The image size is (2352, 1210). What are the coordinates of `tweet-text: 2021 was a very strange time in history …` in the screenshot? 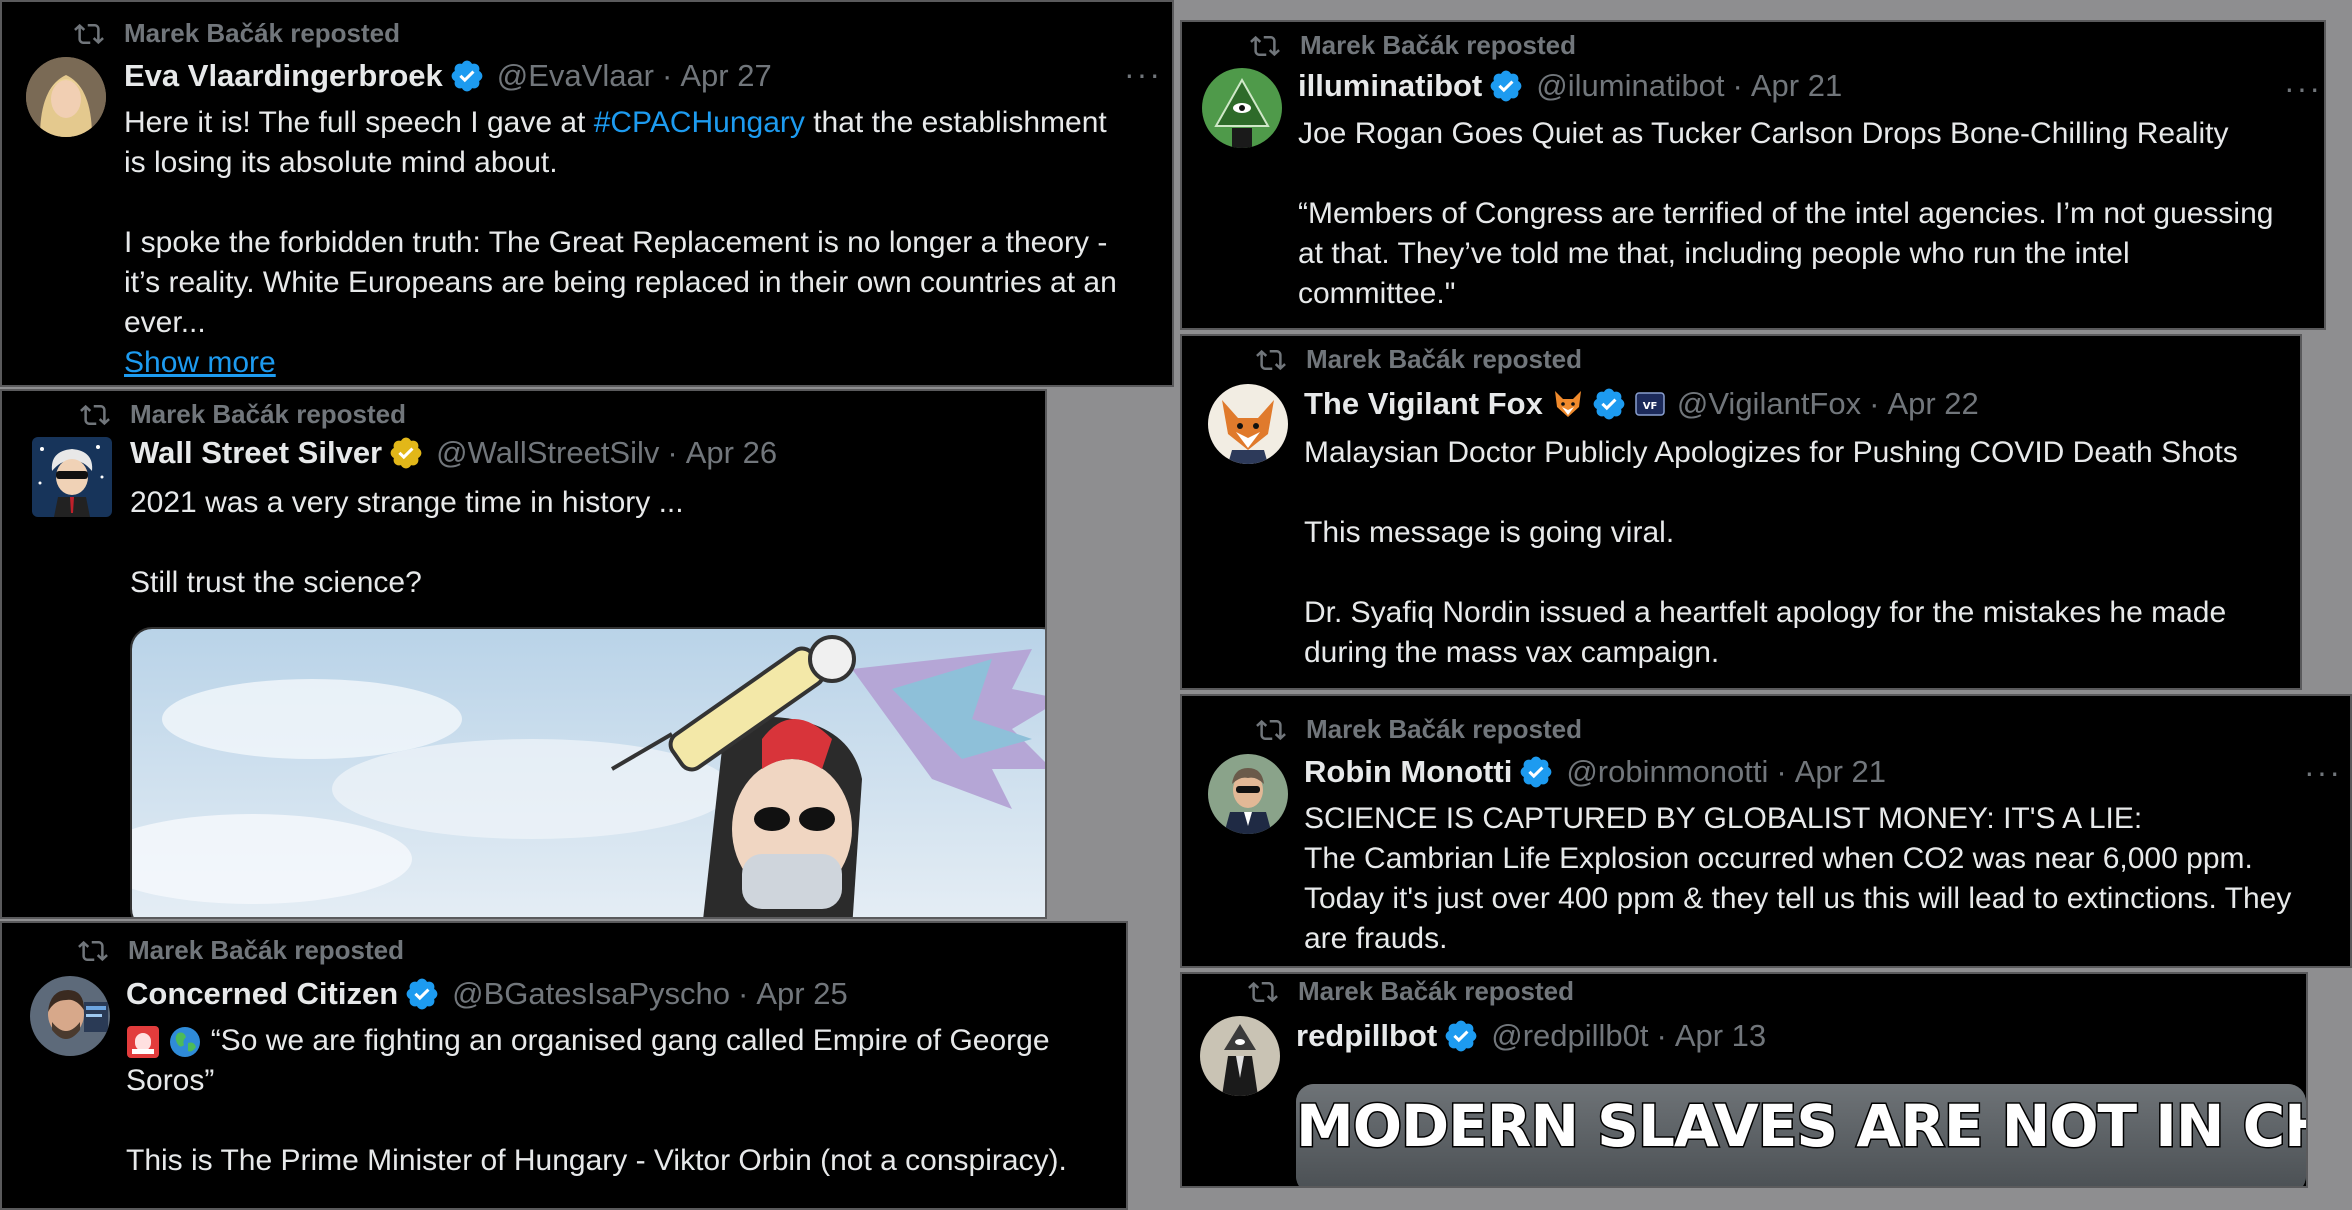 It's located at (407, 542).